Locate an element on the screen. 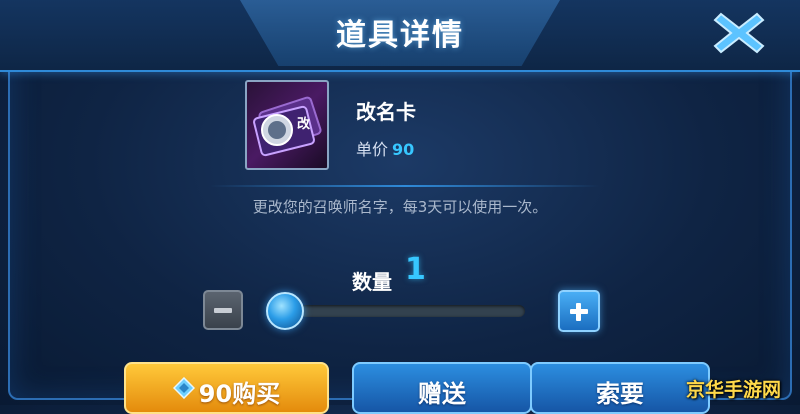 Image resolution: width=800 pixels, height=414 pixels. decrease-quantity-button is located at coordinates (223, 310).